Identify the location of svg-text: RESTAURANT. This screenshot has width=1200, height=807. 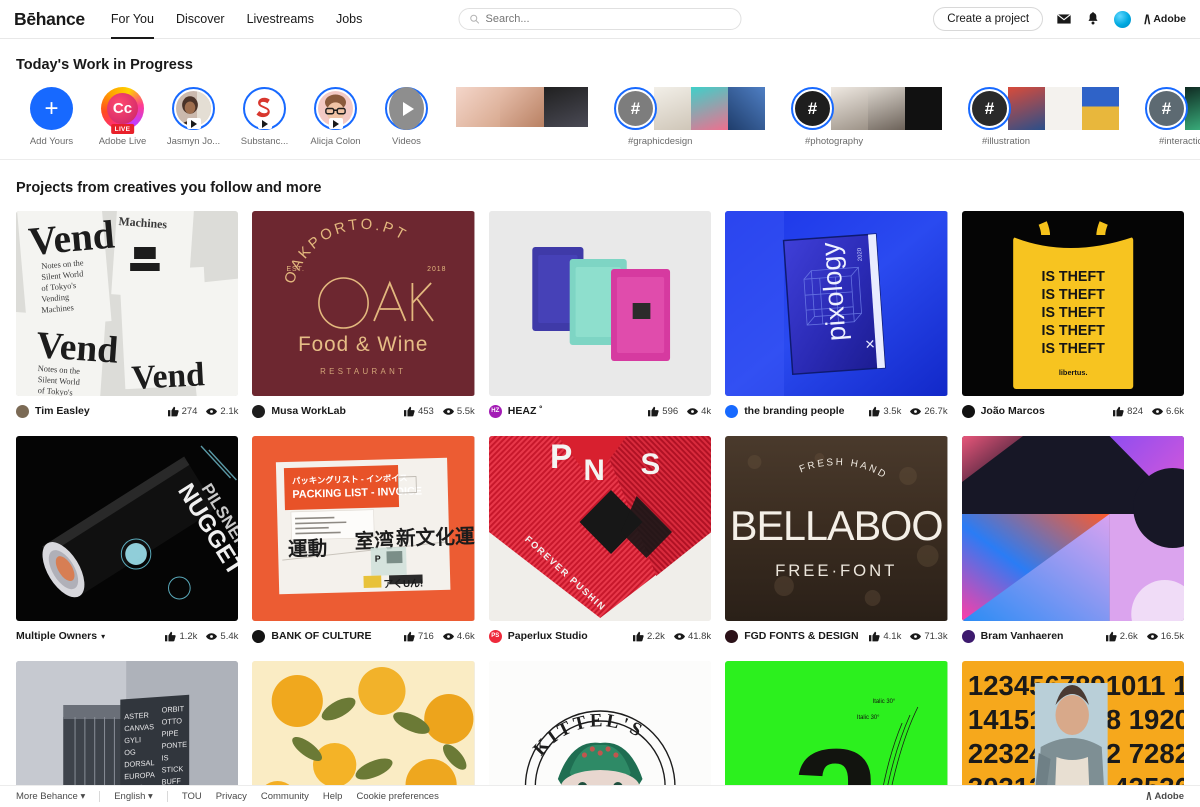
(364, 371).